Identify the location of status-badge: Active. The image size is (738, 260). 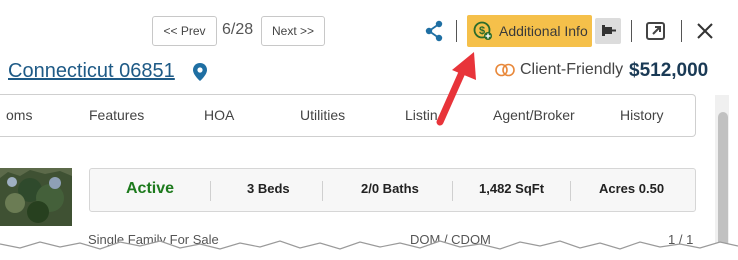
(150, 188).